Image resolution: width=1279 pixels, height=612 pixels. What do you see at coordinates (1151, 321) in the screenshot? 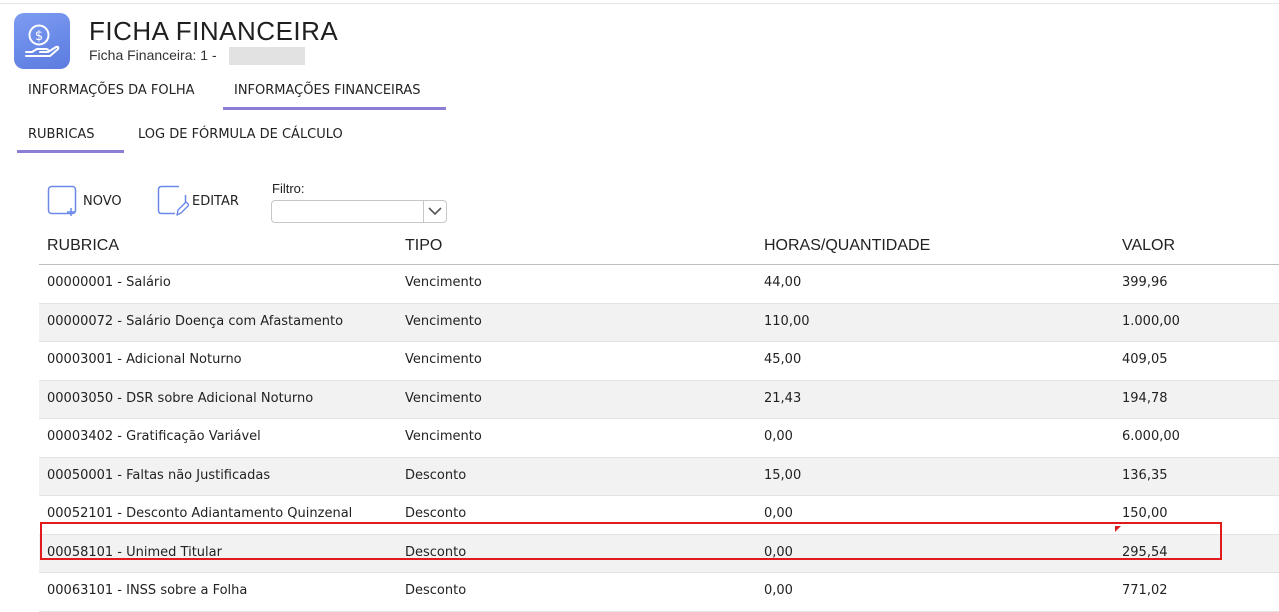
I see `cell-valor: 1.000,00` at bounding box center [1151, 321].